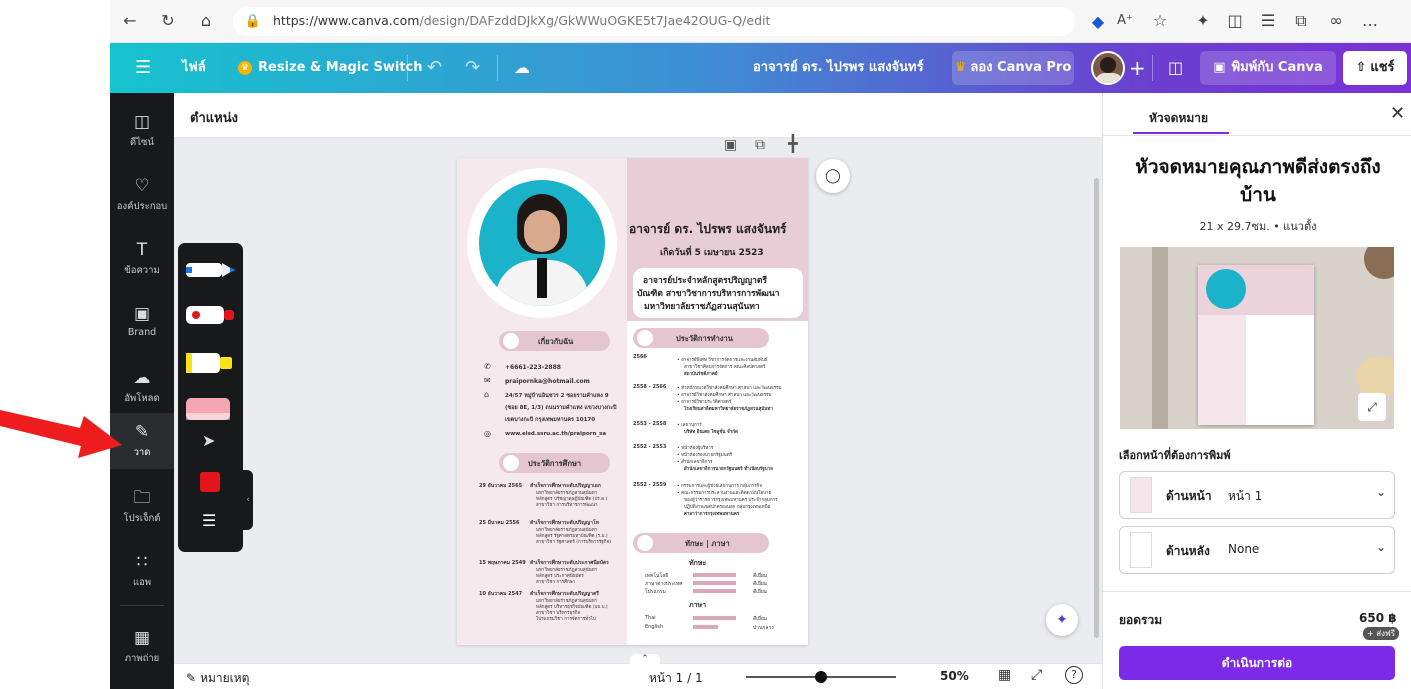  I want to click on favorite-star-icon: ☆, so click(1160, 21).